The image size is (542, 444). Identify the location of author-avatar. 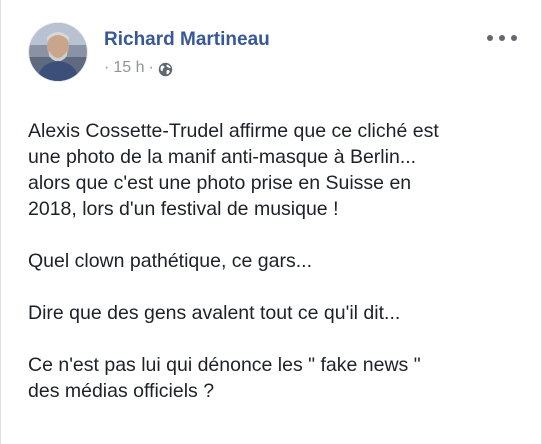
(58, 52).